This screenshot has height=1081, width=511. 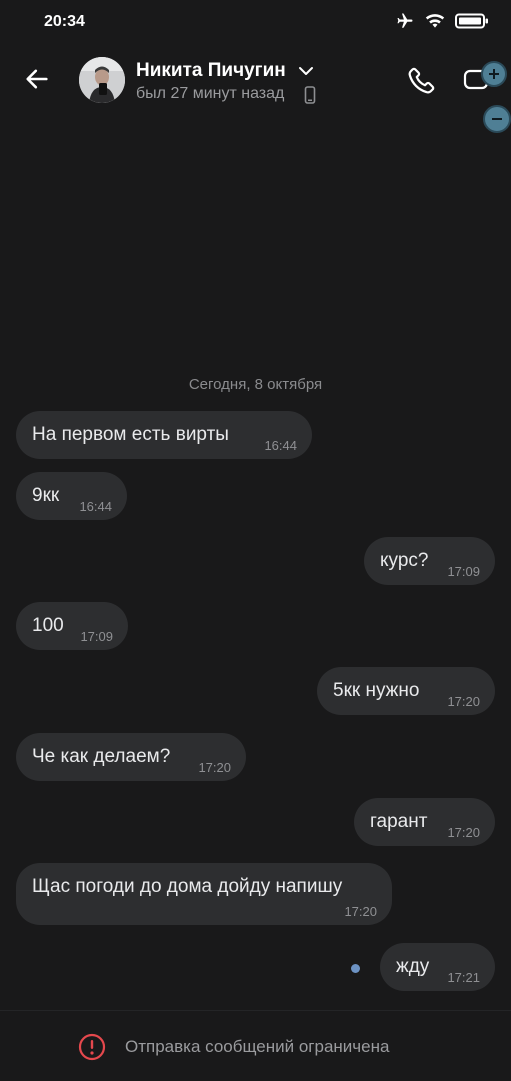 I want to click on zoom-out-button, so click(x=497, y=119).